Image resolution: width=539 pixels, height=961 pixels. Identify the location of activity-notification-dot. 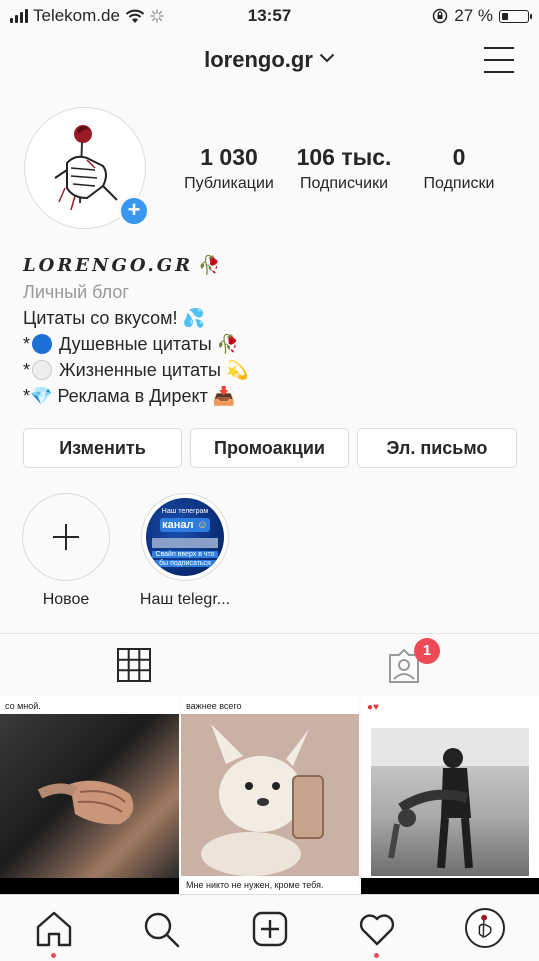
(376, 955).